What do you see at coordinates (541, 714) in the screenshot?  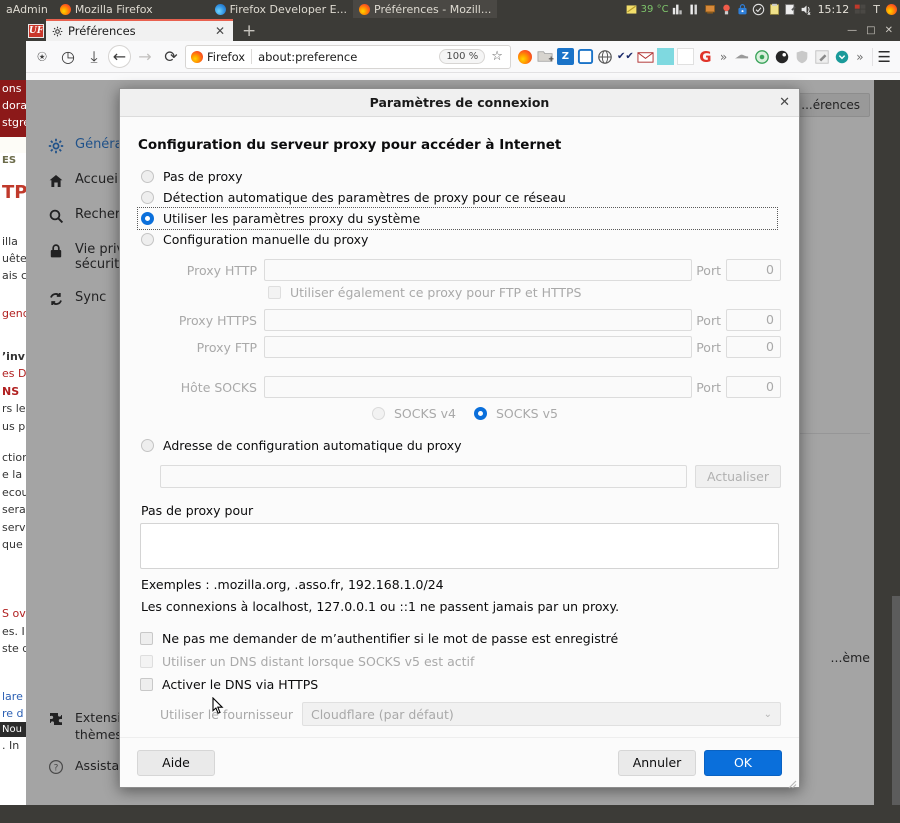 I see `provider-select: Cloudflare (par défaut) ⌄` at bounding box center [541, 714].